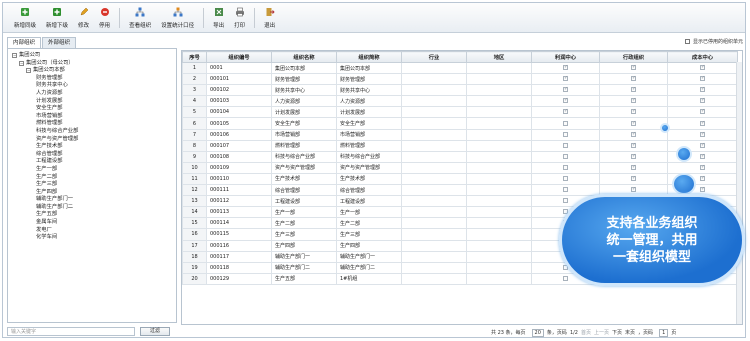 Image resolution: width=750 pixels, height=341 pixels. What do you see at coordinates (94, 223) in the screenshot?
I see `tree-node-dept: 金属车间` at bounding box center [94, 223].